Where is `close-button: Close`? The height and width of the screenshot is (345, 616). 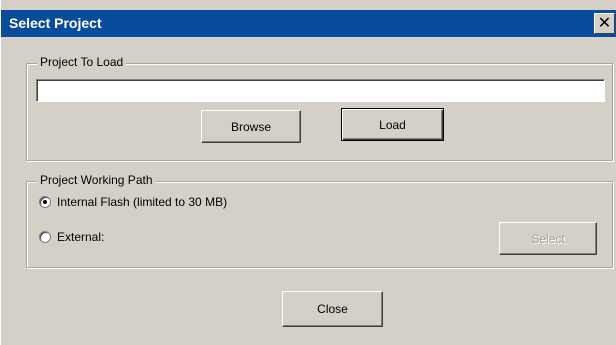
close-button: Close is located at coordinates (332, 309).